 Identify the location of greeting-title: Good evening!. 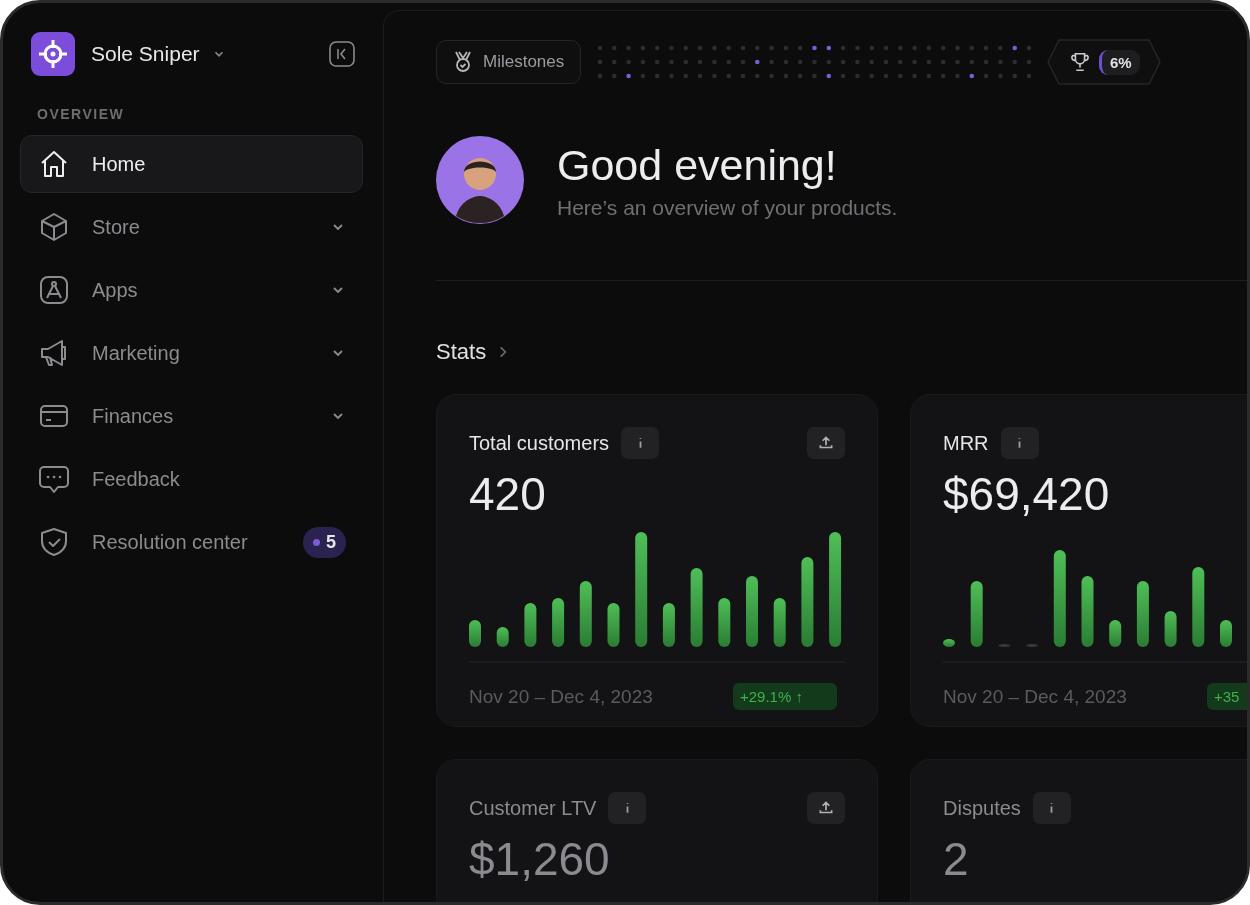
(697, 165).